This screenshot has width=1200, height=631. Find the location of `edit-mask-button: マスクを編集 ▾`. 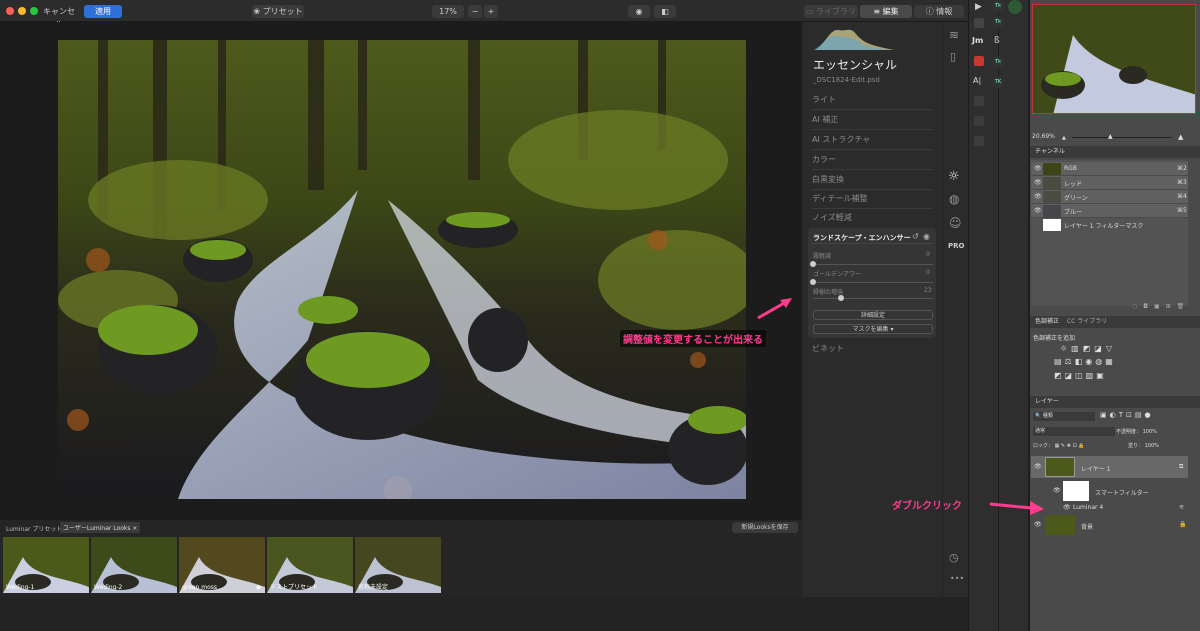

edit-mask-button: マスクを編集 ▾ is located at coordinates (873, 329).